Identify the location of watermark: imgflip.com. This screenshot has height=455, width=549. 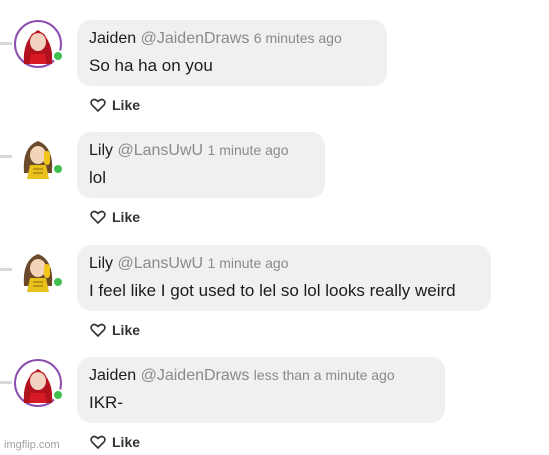
(32, 445).